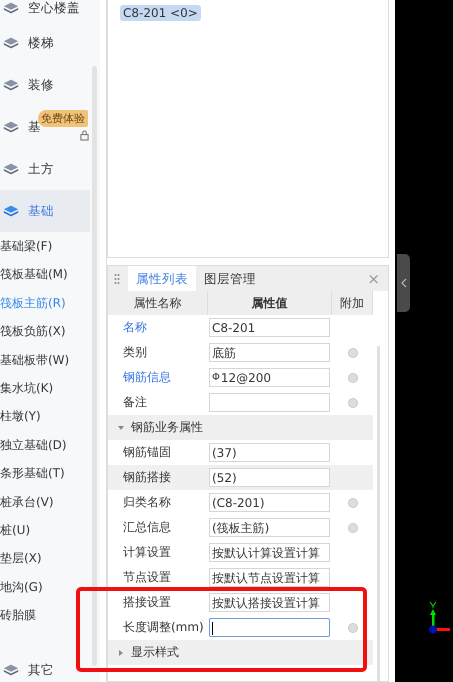 The width and height of the screenshot is (453, 682). What do you see at coordinates (45, 169) in the screenshot?
I see `category-item: 土方` at bounding box center [45, 169].